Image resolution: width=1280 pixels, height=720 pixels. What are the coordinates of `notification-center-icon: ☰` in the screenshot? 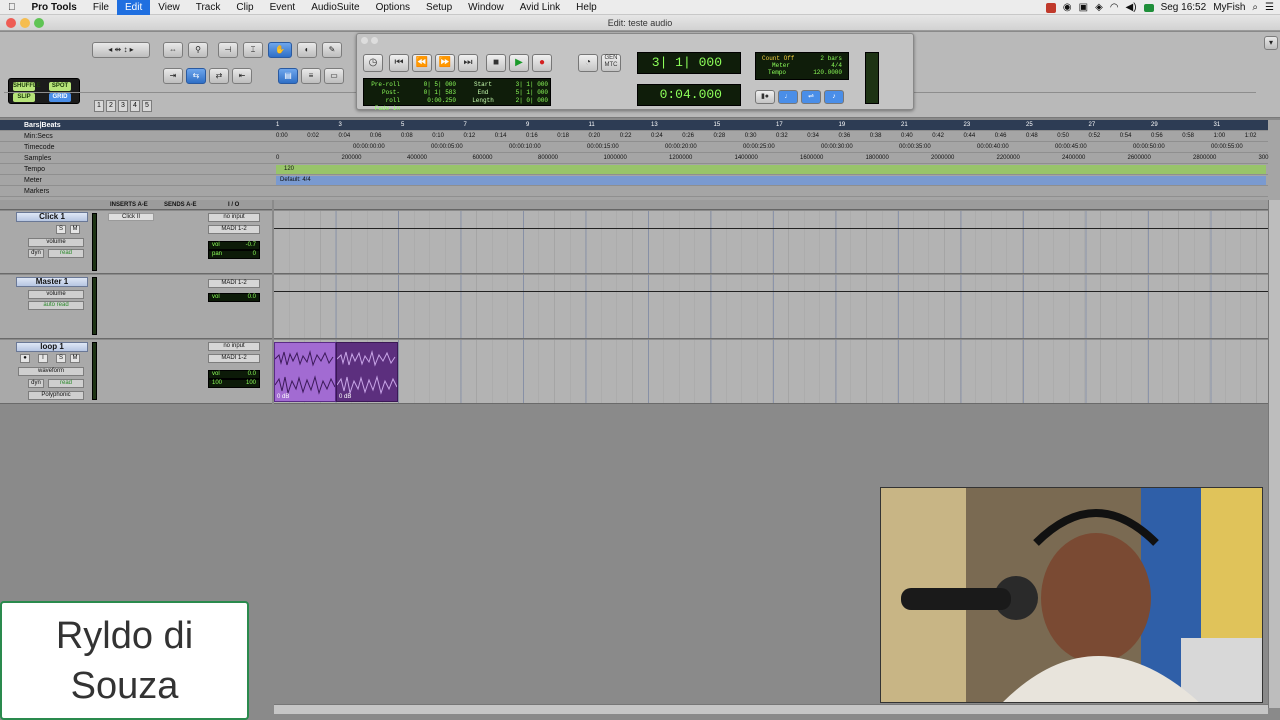 It's located at (1269, 7).